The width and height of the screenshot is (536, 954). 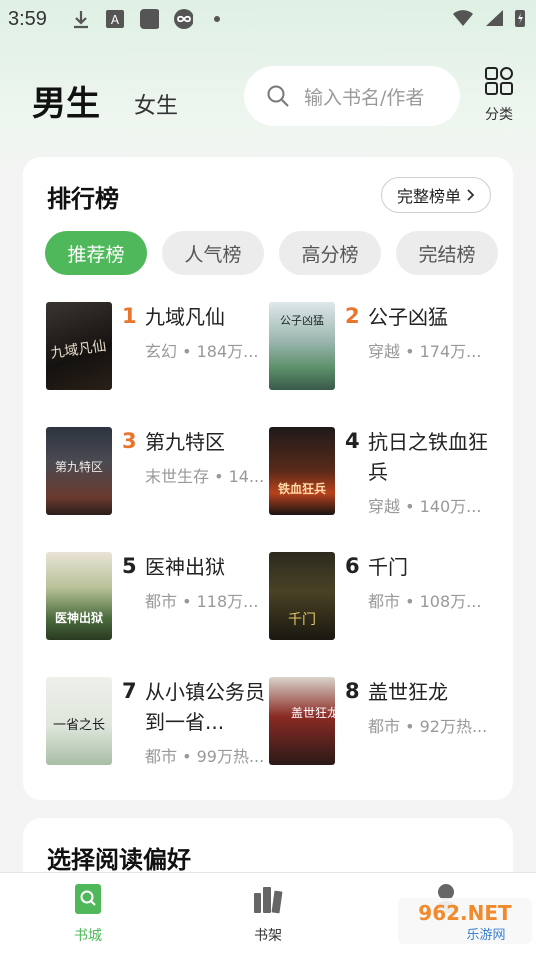 I want to click on book-title: 第九特区, so click(x=185, y=442).